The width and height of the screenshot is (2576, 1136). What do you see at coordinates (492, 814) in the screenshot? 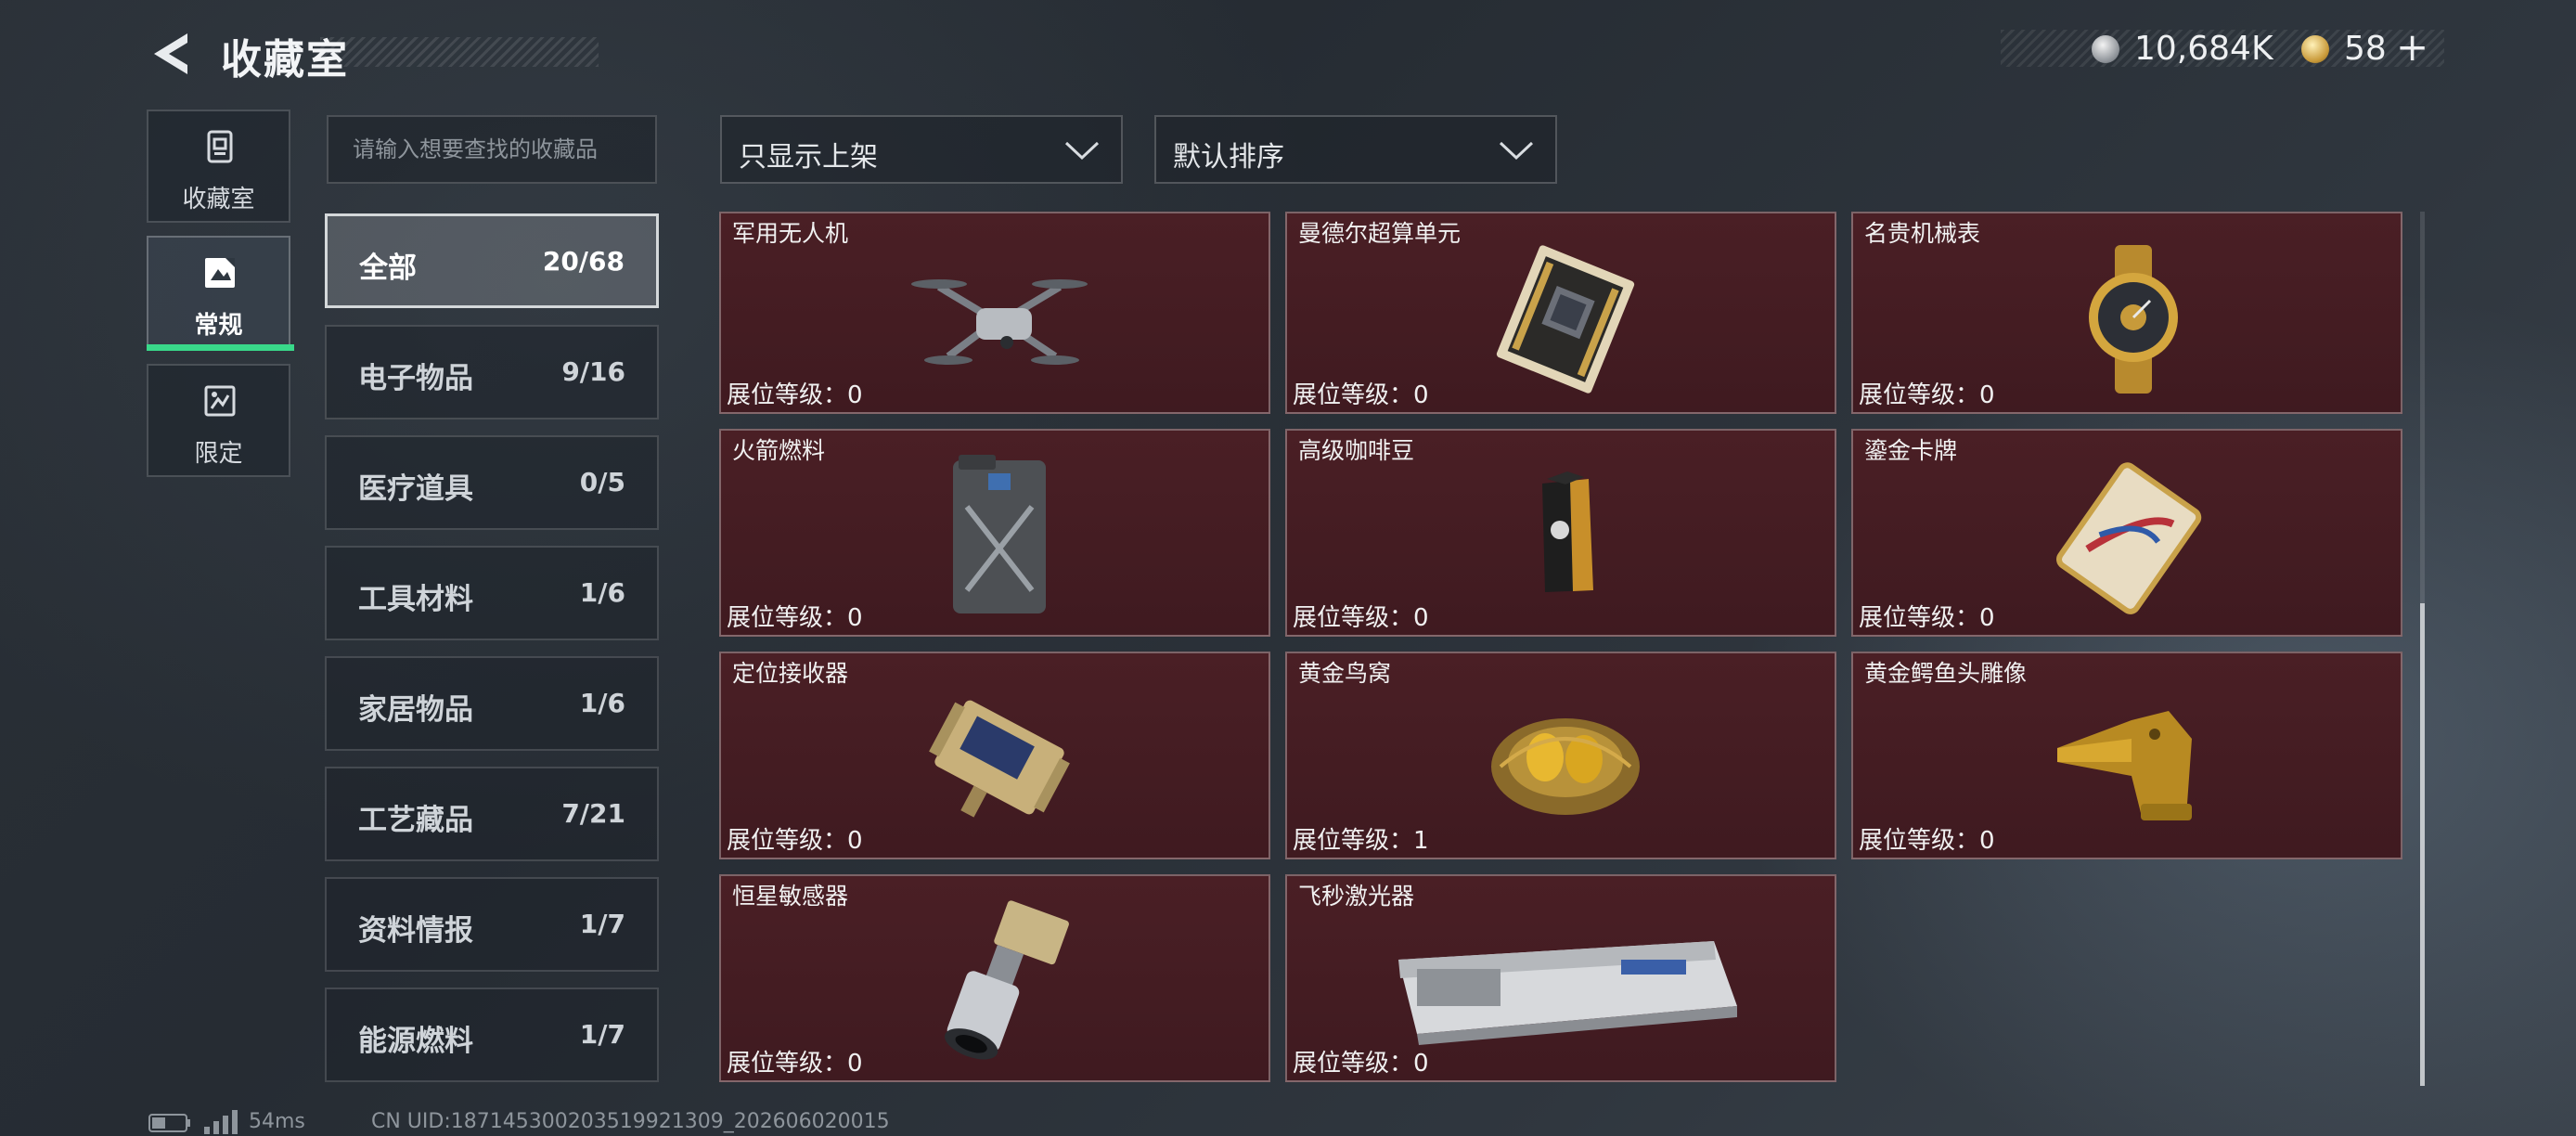
I see `category-item-crafts: 工艺藏品 7/21` at bounding box center [492, 814].